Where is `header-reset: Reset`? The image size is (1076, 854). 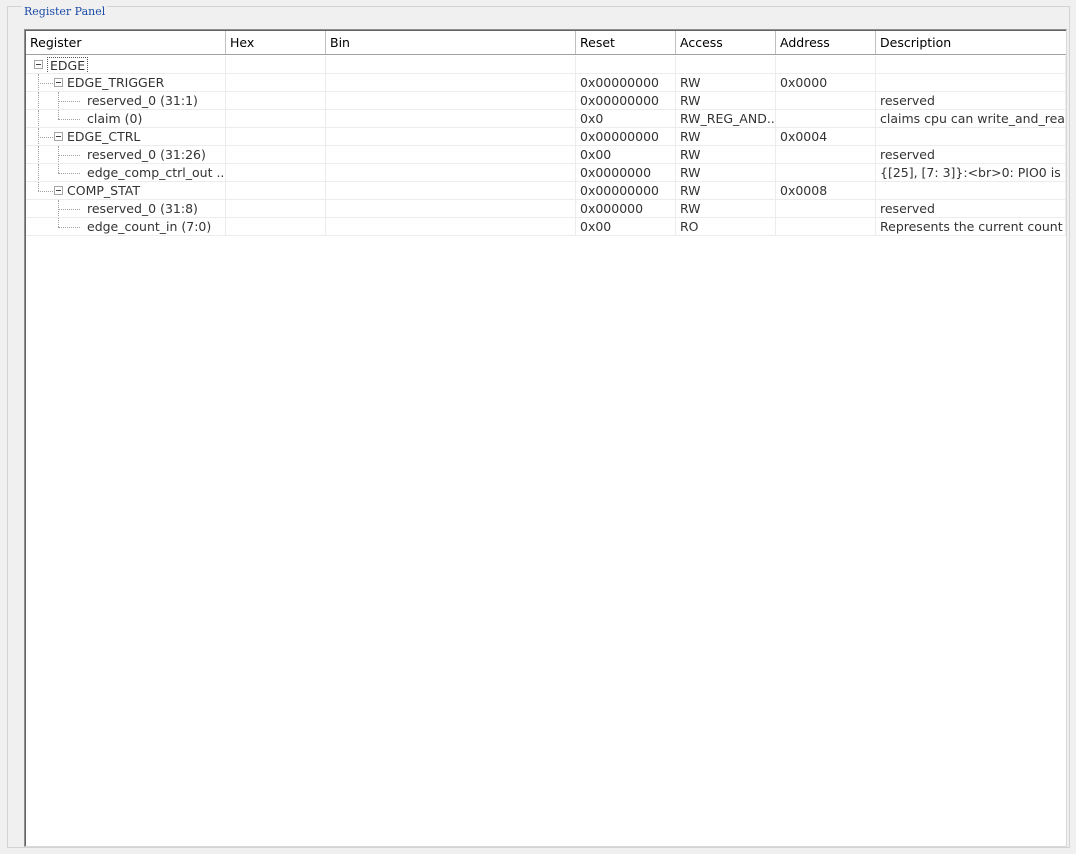 header-reset: Reset is located at coordinates (626, 42).